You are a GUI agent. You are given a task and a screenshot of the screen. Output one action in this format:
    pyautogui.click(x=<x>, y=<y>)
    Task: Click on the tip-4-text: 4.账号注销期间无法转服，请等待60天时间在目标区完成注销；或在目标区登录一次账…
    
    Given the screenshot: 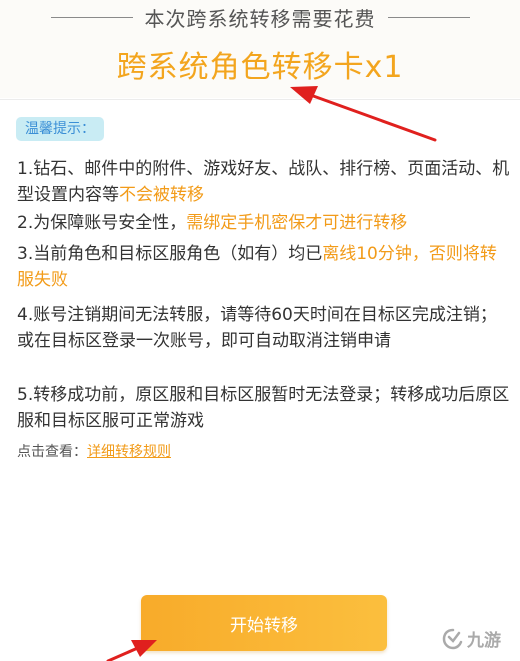 What is the action you would take?
    pyautogui.click(x=257, y=328)
    